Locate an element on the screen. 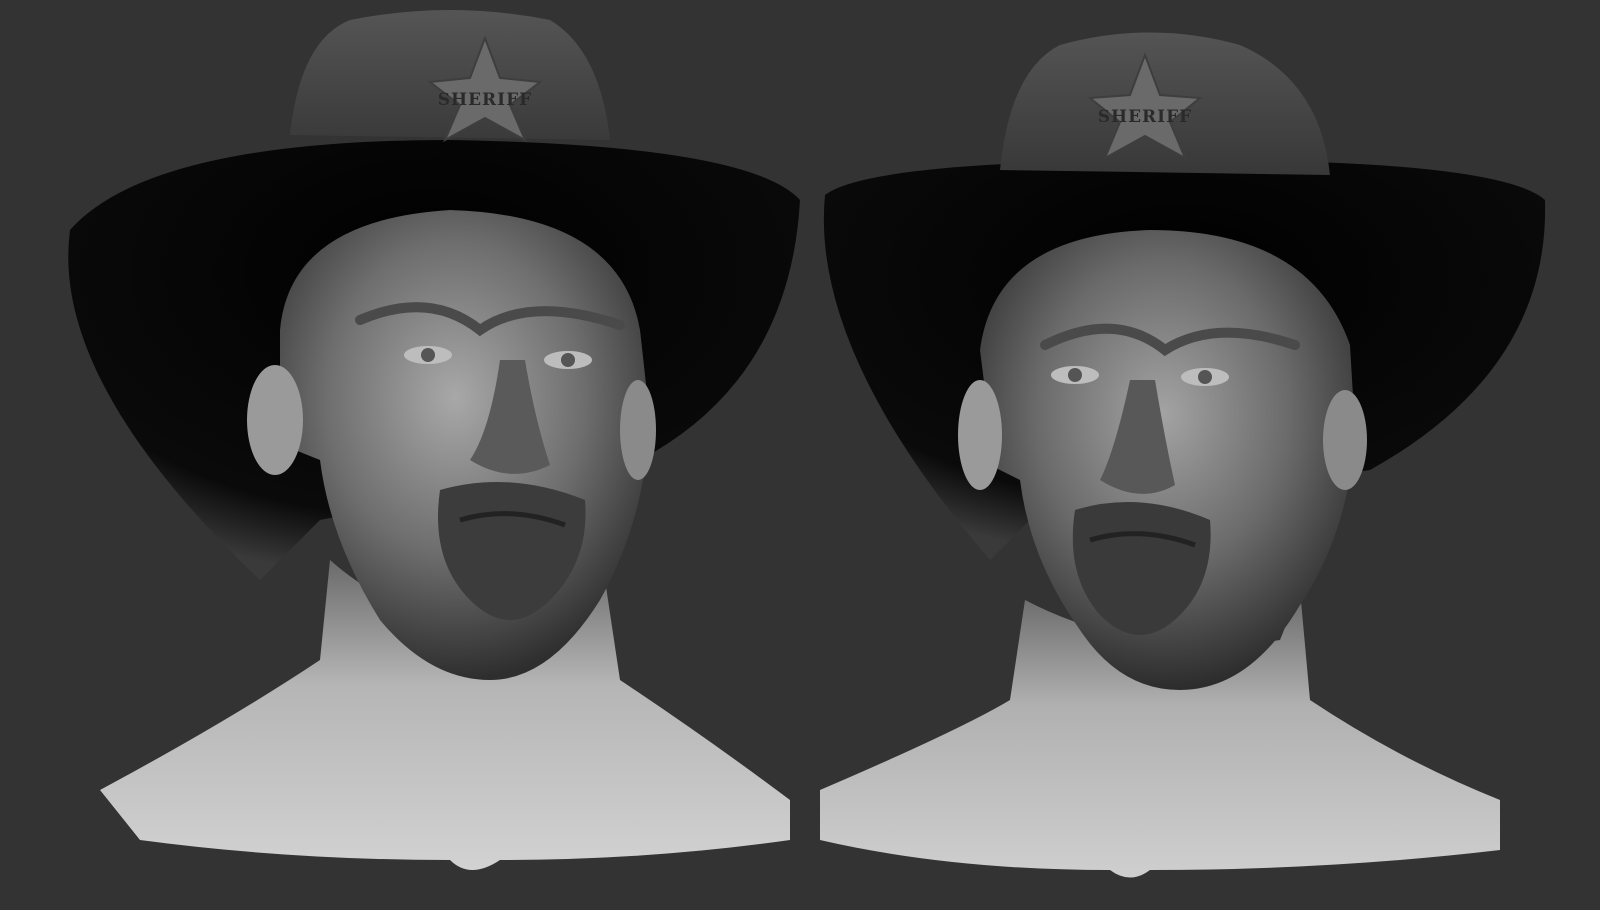 The height and width of the screenshot is (910, 1600). head is located at coordinates (454, 445).